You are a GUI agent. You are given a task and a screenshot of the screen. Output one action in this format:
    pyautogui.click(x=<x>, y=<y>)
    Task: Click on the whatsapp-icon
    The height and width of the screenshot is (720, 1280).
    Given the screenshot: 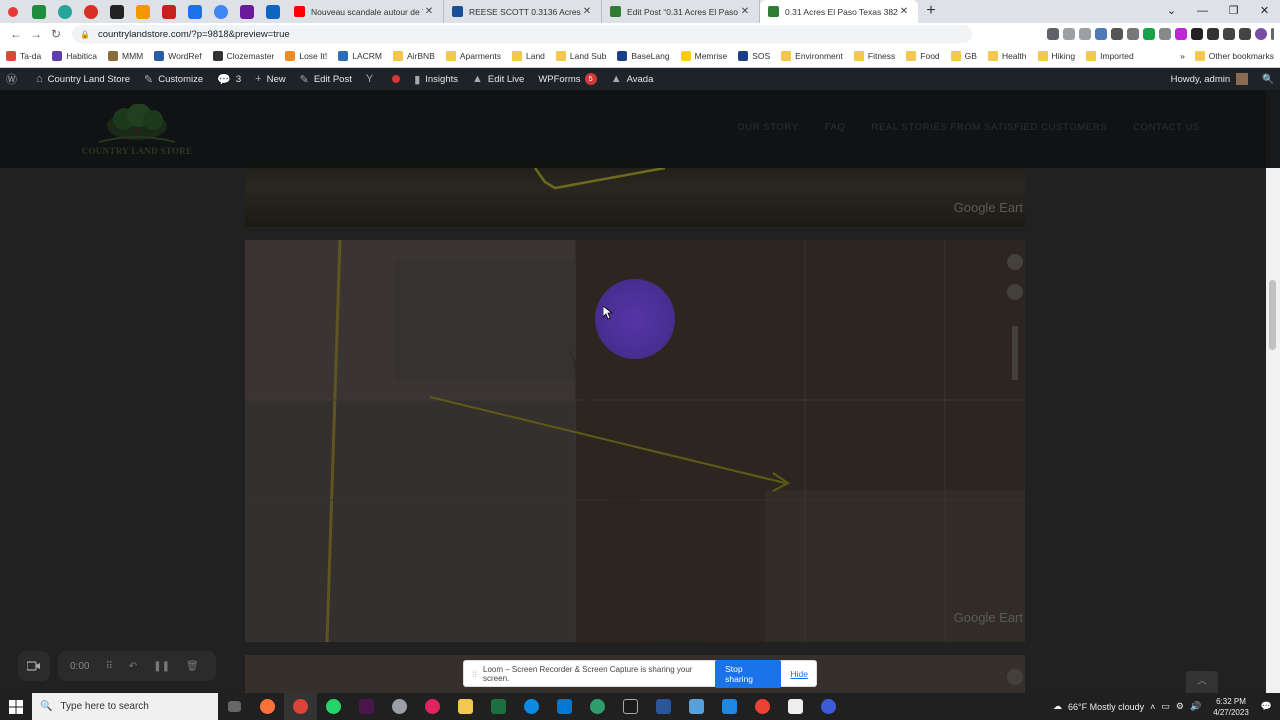 What is the action you would take?
    pyautogui.click(x=333, y=706)
    